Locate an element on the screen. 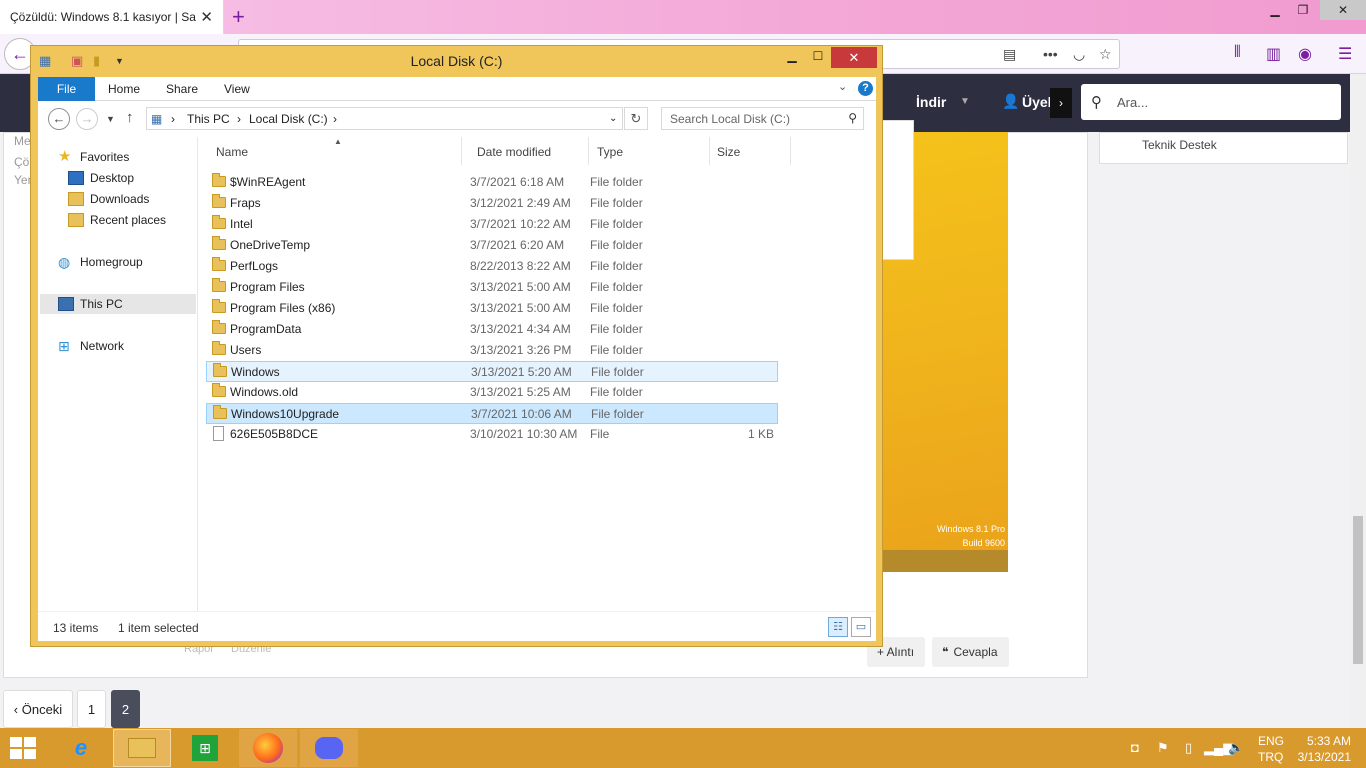  reply-button: ❝ Cevapla is located at coordinates (970, 652).